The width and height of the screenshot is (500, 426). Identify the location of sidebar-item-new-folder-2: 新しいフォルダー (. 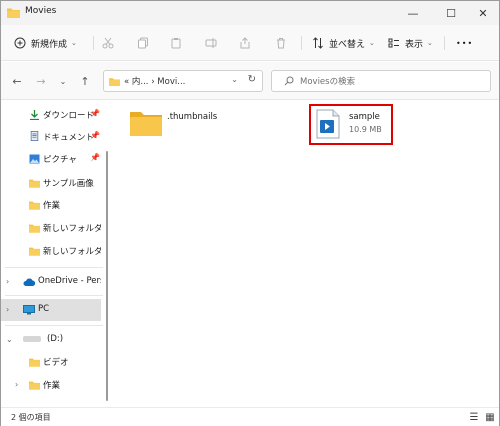
(51, 251).